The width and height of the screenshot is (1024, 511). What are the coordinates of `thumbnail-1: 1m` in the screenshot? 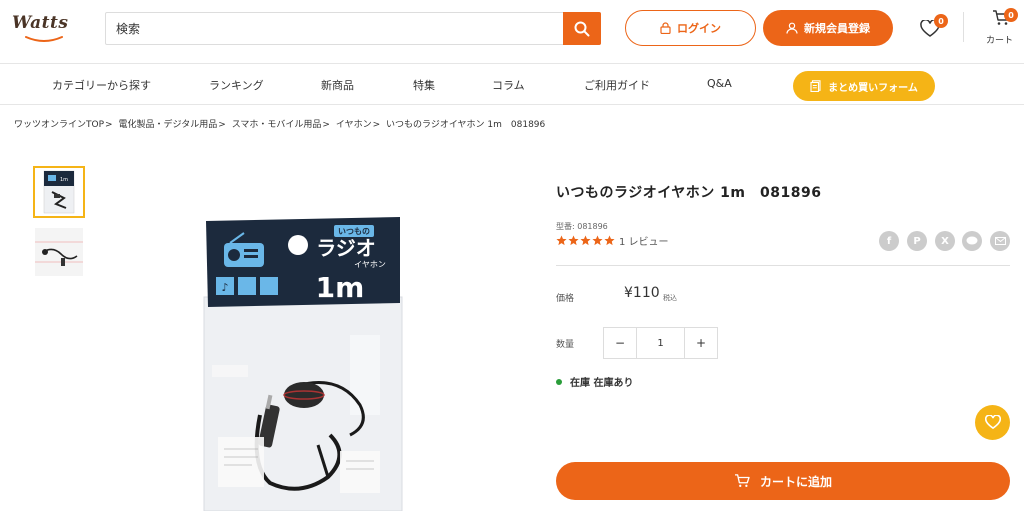 It's located at (59, 192).